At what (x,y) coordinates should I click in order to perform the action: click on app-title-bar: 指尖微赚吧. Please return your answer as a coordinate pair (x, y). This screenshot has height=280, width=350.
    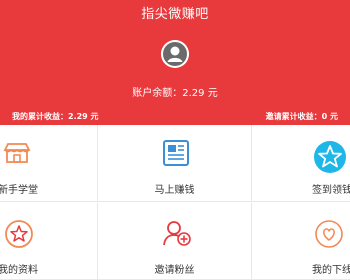
    Looking at the image, I should click on (175, 16).